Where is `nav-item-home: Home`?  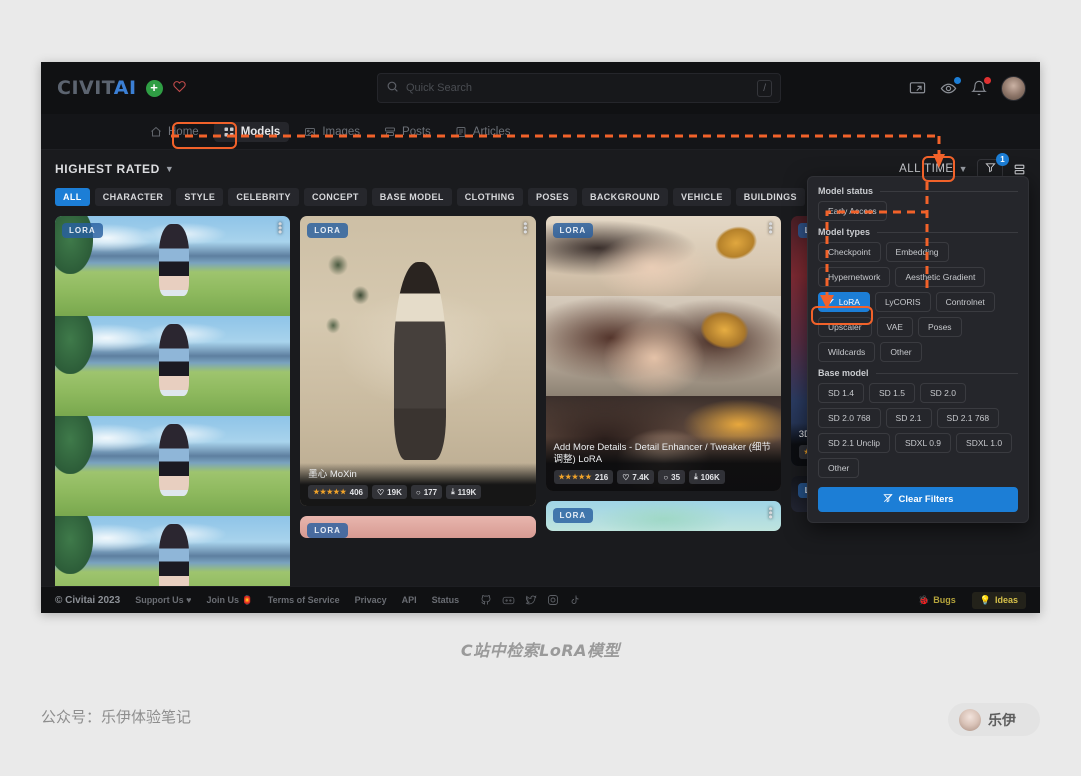
nav-item-home: Home is located at coordinates (174, 132).